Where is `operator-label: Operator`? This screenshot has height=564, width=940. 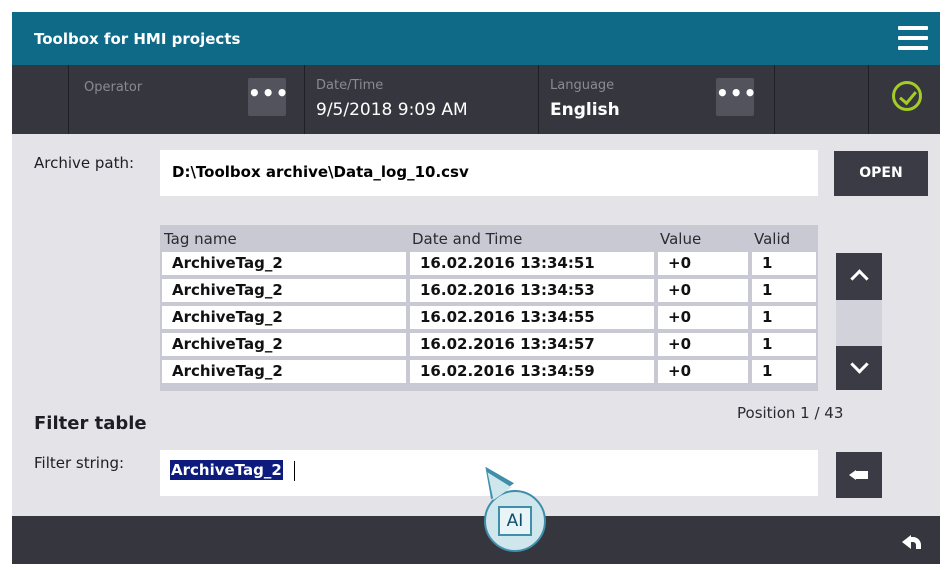 operator-label: Operator is located at coordinates (113, 87).